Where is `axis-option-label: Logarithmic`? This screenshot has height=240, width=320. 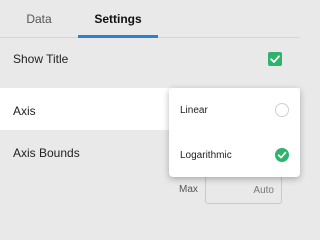 axis-option-label: Logarithmic is located at coordinates (206, 155).